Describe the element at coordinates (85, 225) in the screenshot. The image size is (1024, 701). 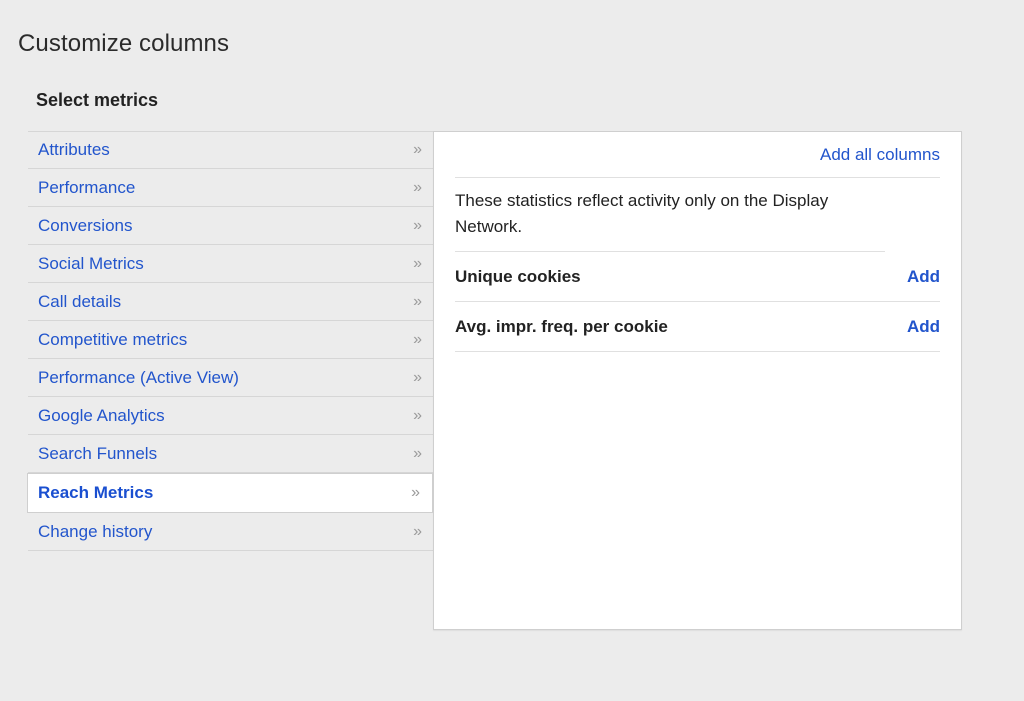
I see `category-label: Conversions` at that location.